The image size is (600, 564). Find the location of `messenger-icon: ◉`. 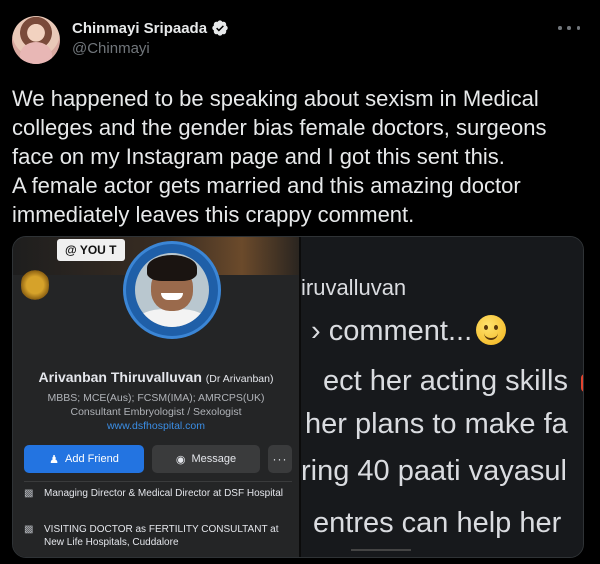

messenger-icon: ◉ is located at coordinates (180, 459).